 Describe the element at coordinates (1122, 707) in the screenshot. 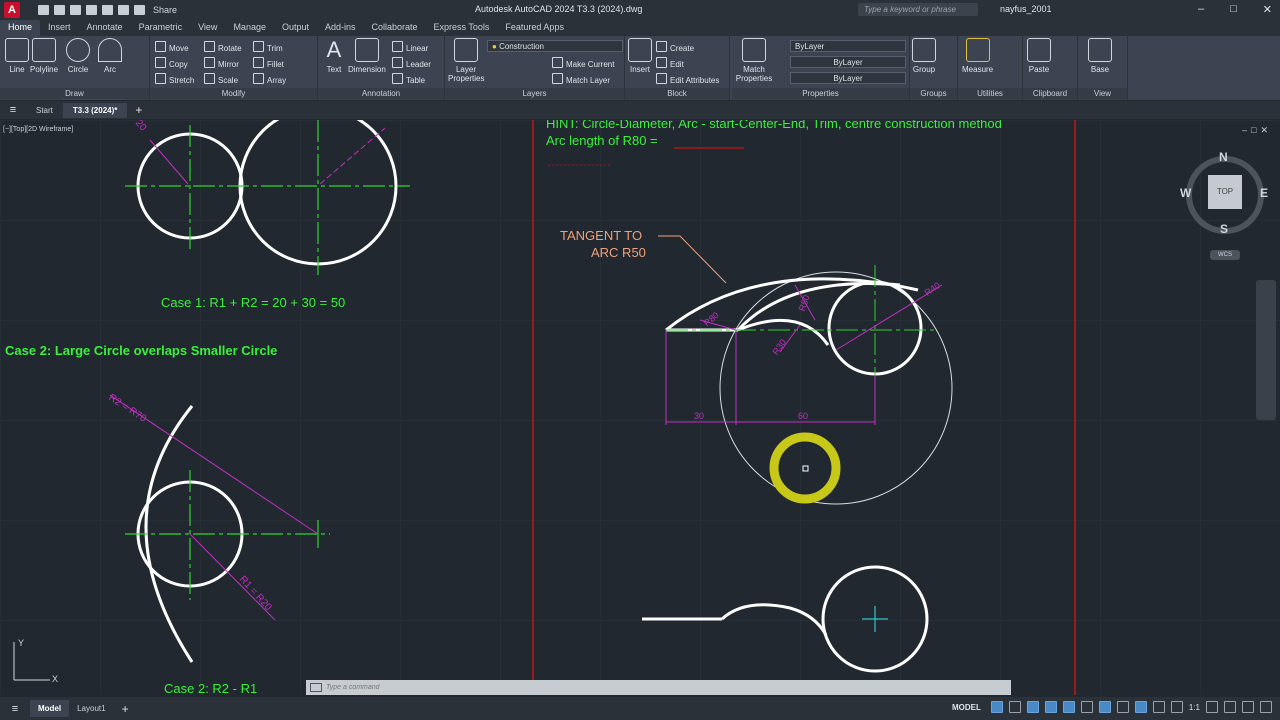

I see `lineweight-toggle-icon` at that location.